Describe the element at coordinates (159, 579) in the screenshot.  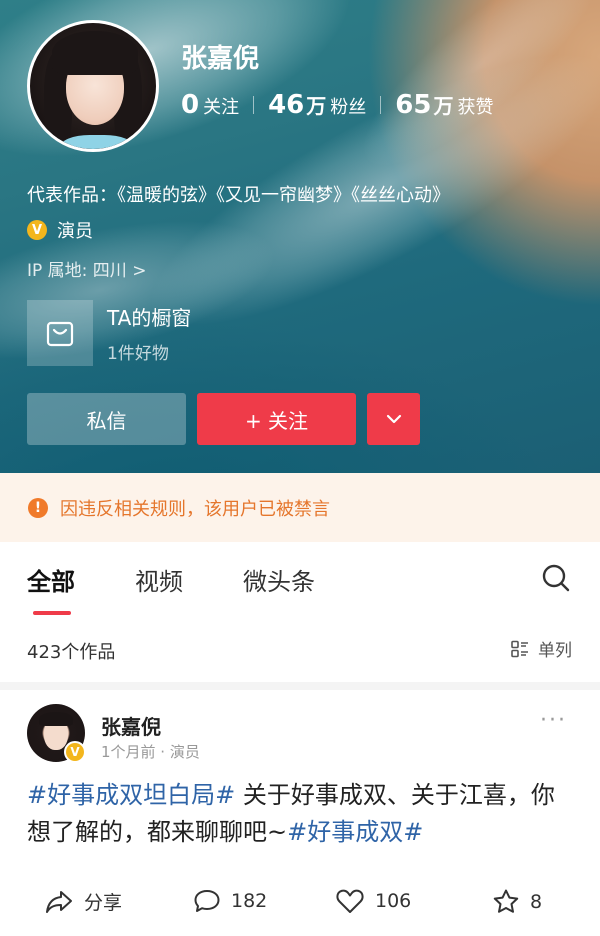
I see `tab-videos: 视频` at that location.